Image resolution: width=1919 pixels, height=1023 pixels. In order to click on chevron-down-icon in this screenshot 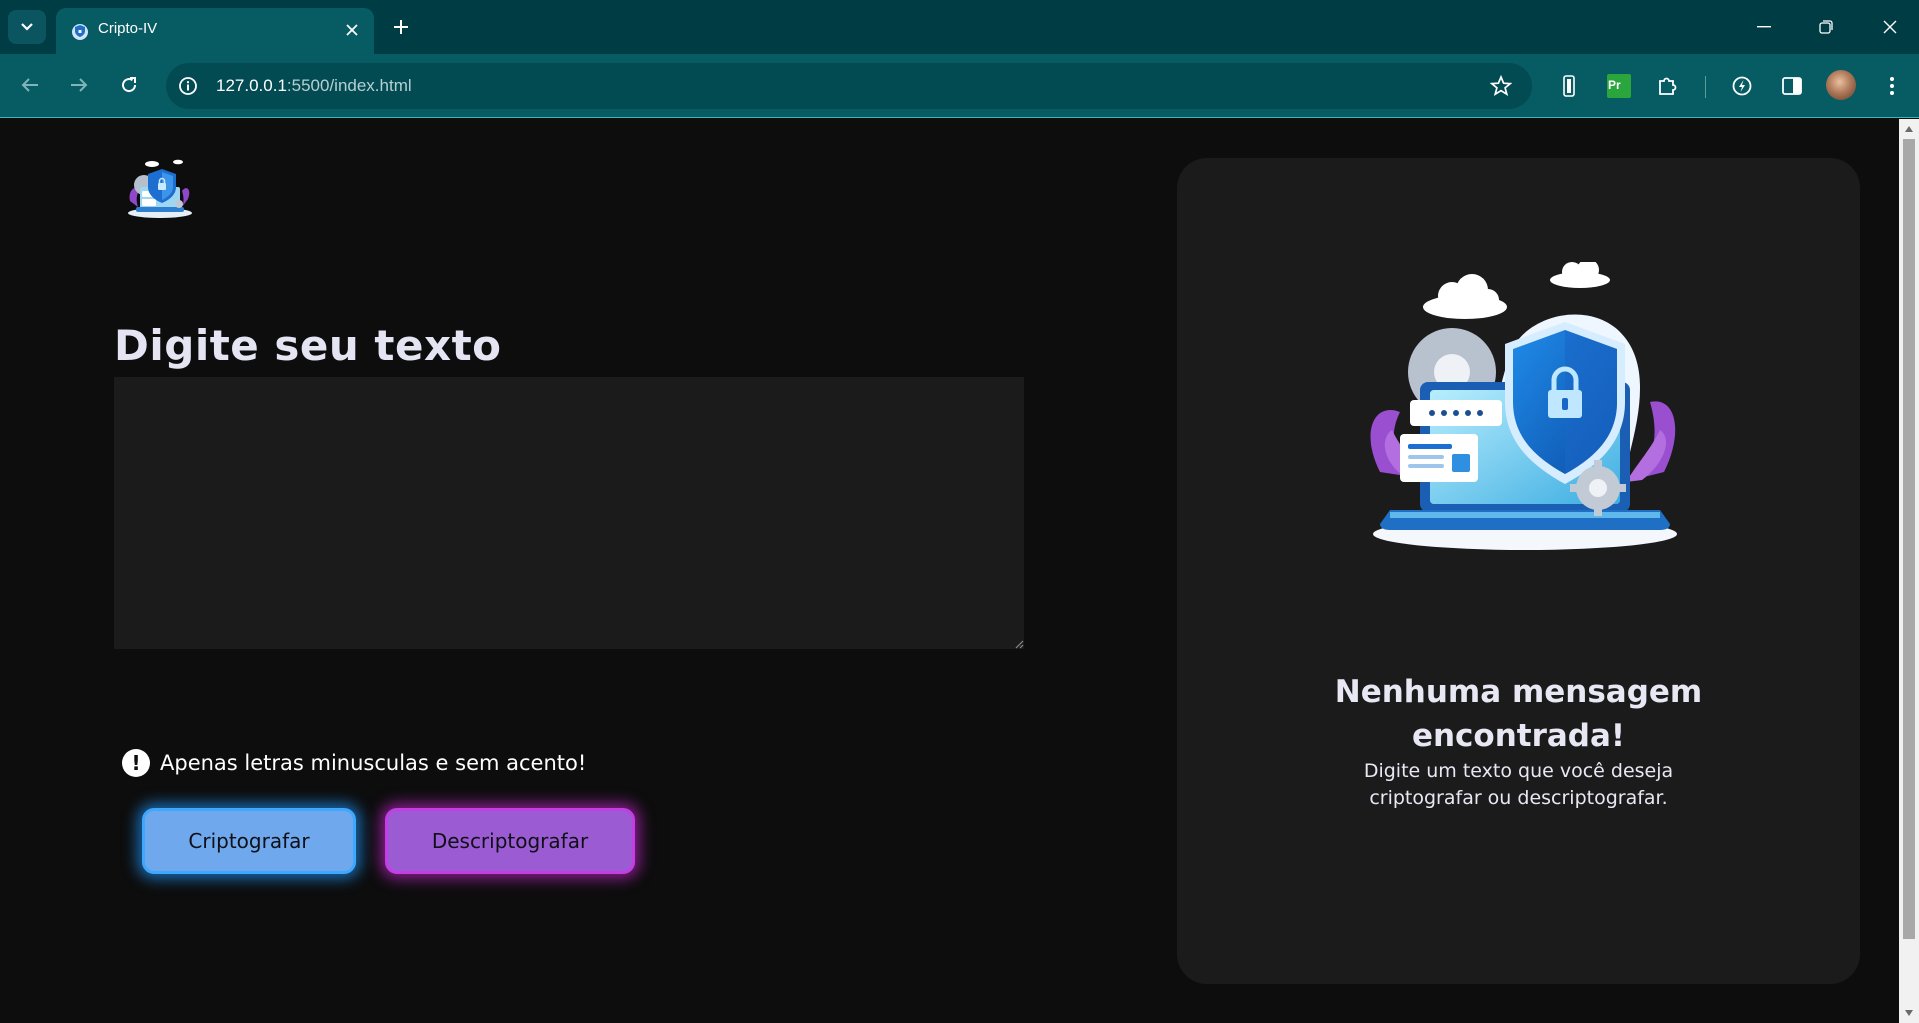, I will do `click(27, 27)`.